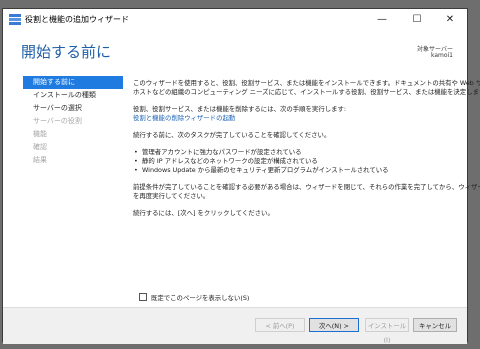  What do you see at coordinates (235, 325) in the screenshot?
I see `wizard-footer: < 前へ(P) 次へ(N) > インストール(I) キャンセル` at bounding box center [235, 325].